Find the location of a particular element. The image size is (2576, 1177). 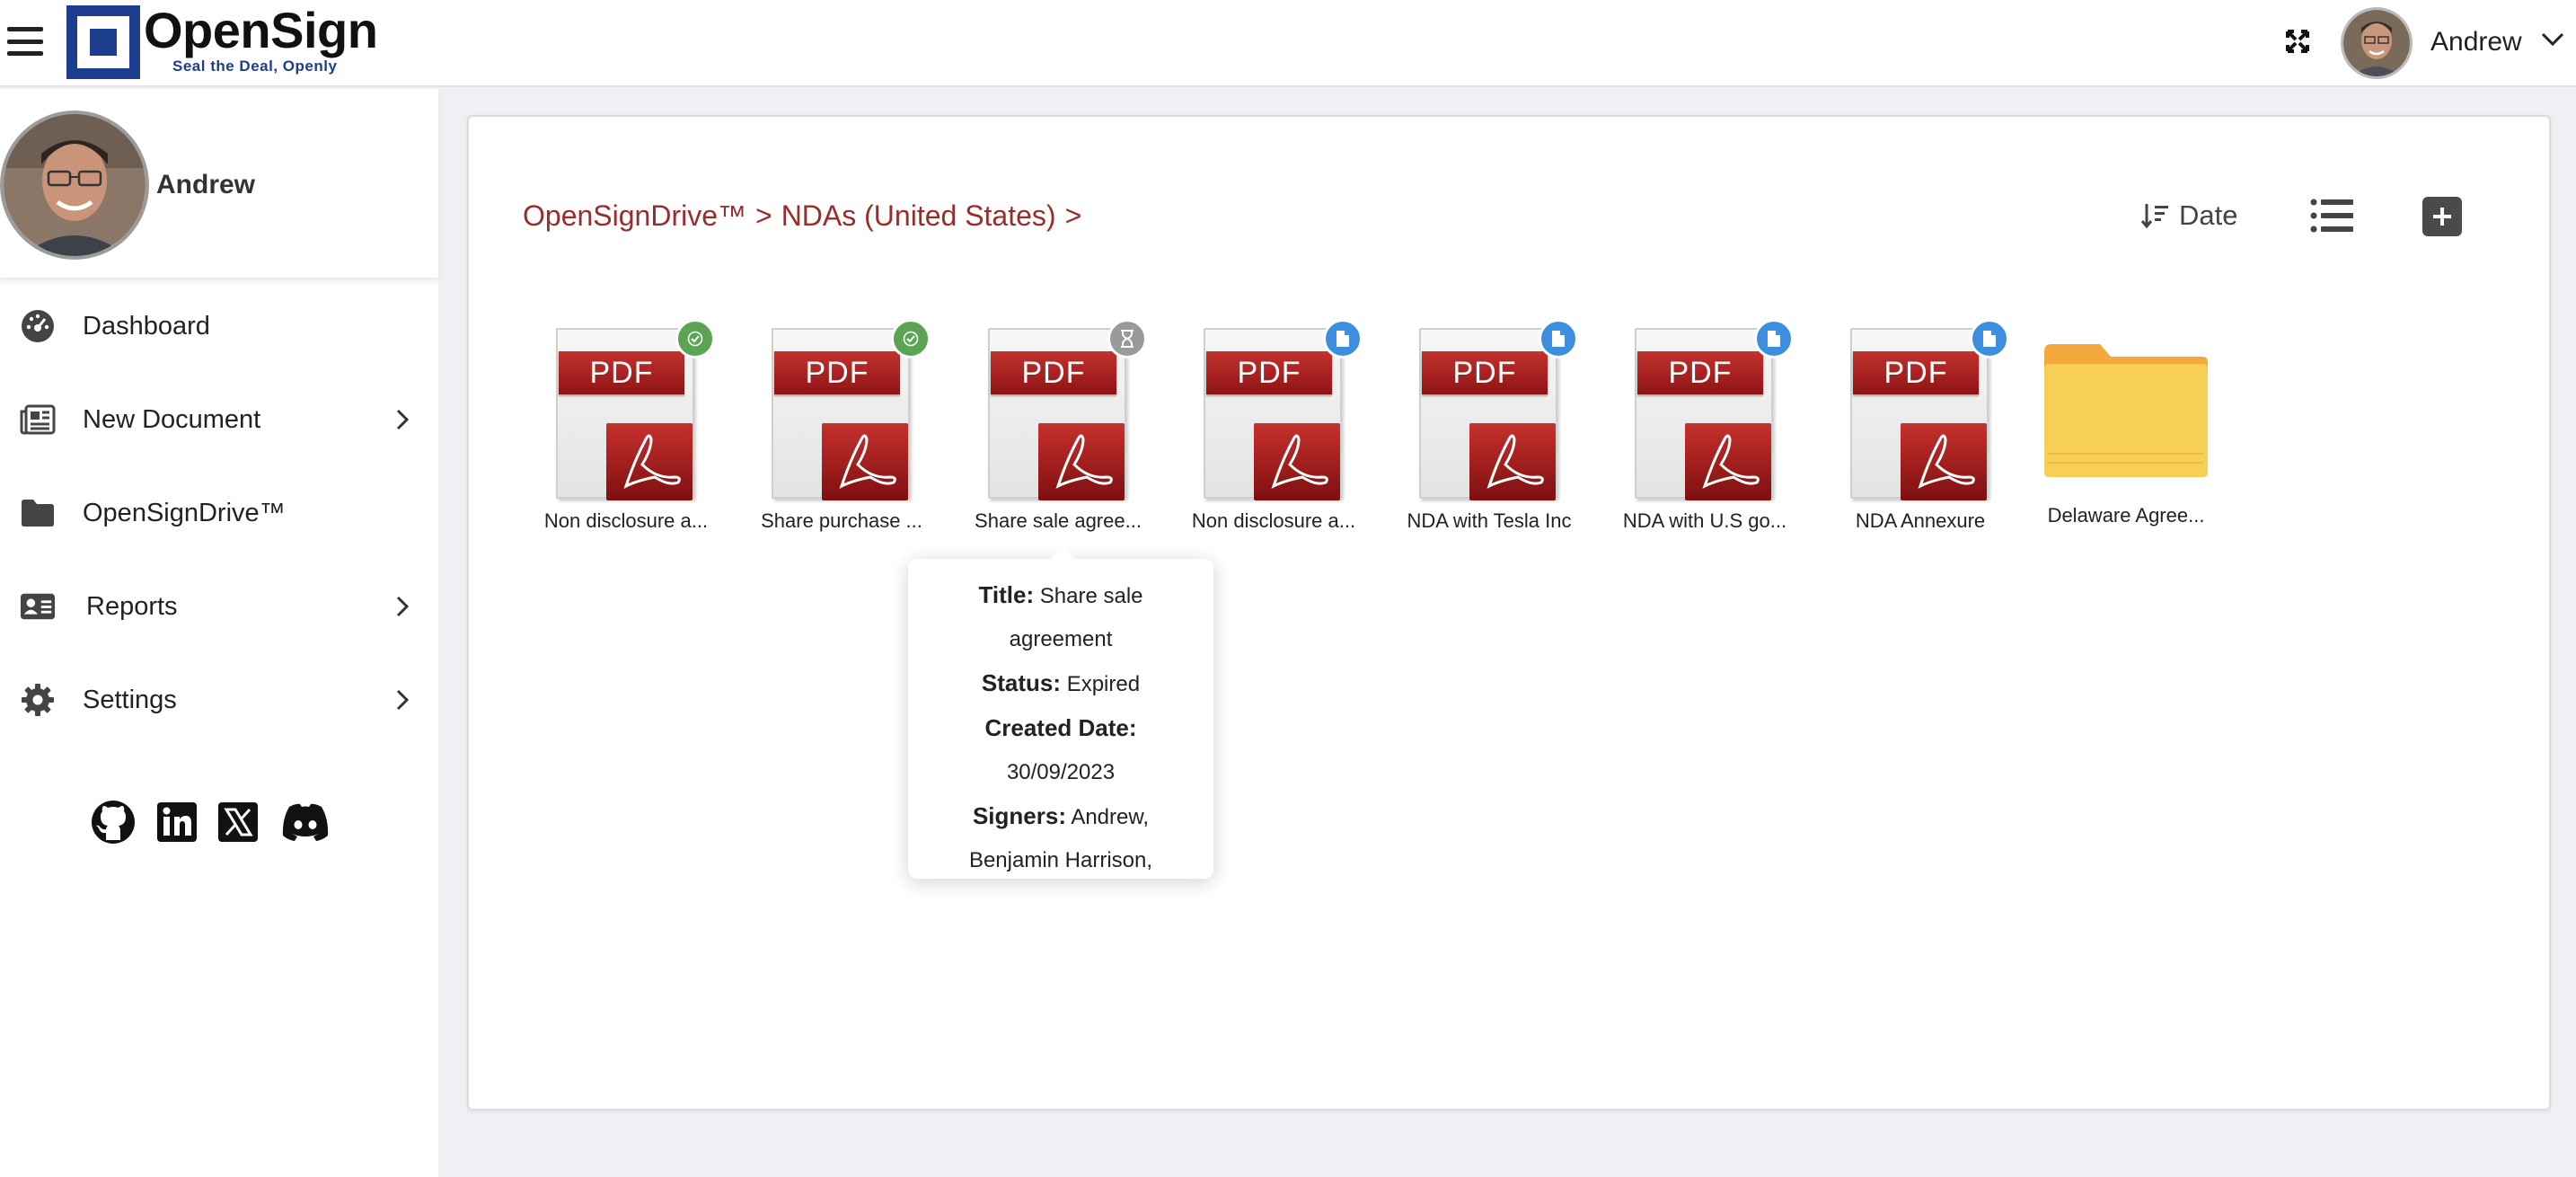

tooltip-signers-label: Signers: is located at coordinates (1019, 815).